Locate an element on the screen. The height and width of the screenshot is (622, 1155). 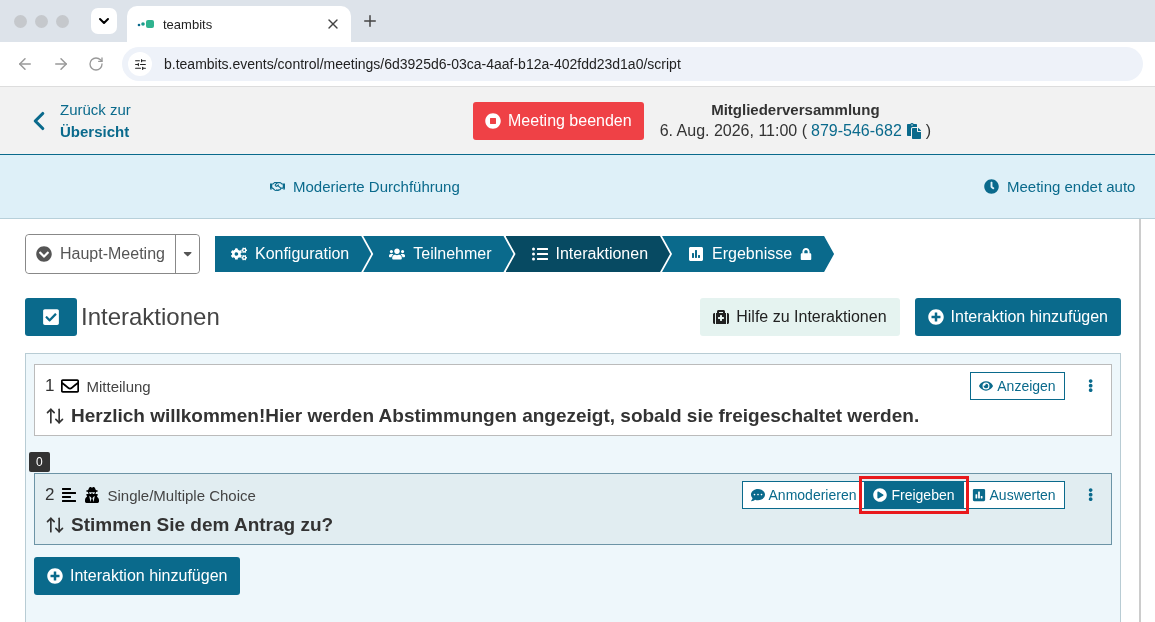
action-button: Anmoderieren is located at coordinates (803, 495).